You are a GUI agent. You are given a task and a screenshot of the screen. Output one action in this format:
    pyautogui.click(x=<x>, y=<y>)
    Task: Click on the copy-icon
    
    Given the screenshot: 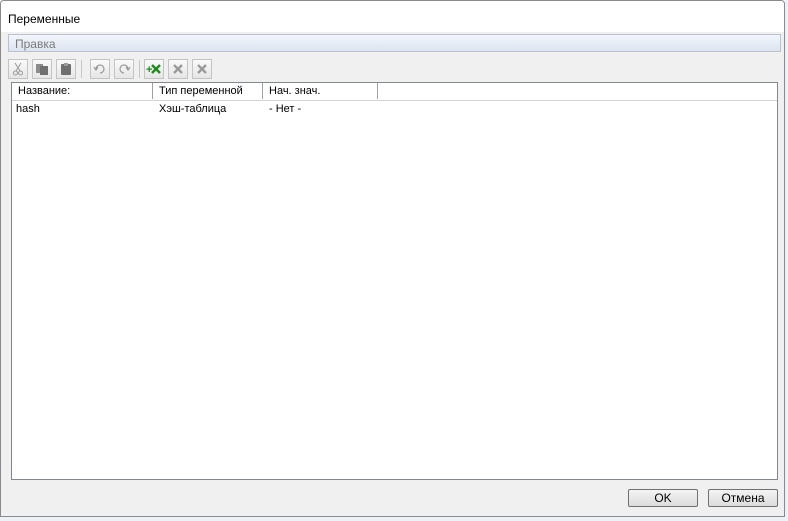 What is the action you would take?
    pyautogui.click(x=42, y=69)
    